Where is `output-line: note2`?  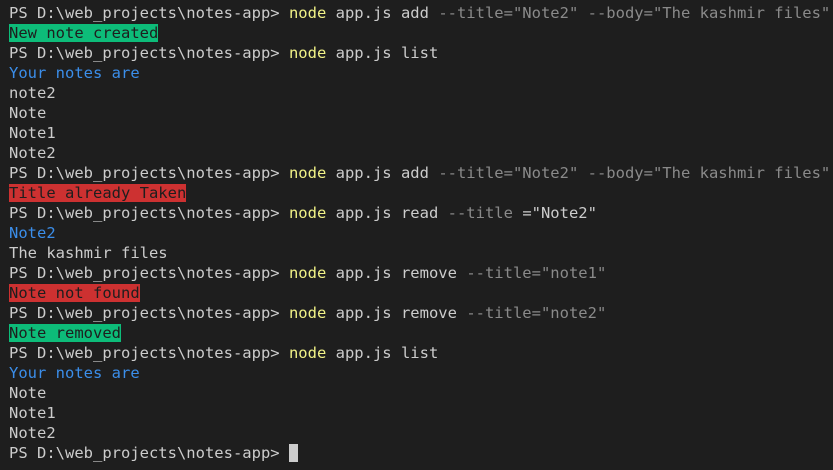 output-line: note2 is located at coordinates (32, 93).